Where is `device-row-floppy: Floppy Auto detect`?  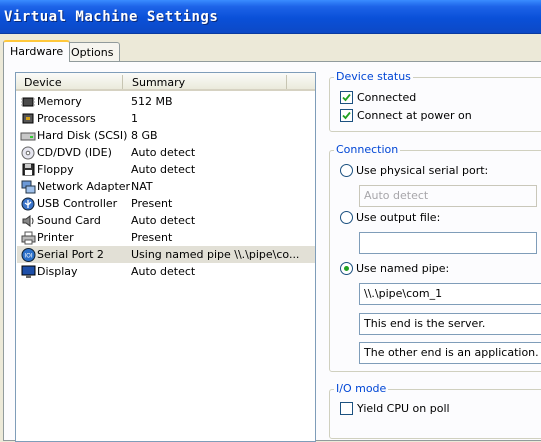 device-row-floppy: Floppy Auto detect is located at coordinates (166, 169).